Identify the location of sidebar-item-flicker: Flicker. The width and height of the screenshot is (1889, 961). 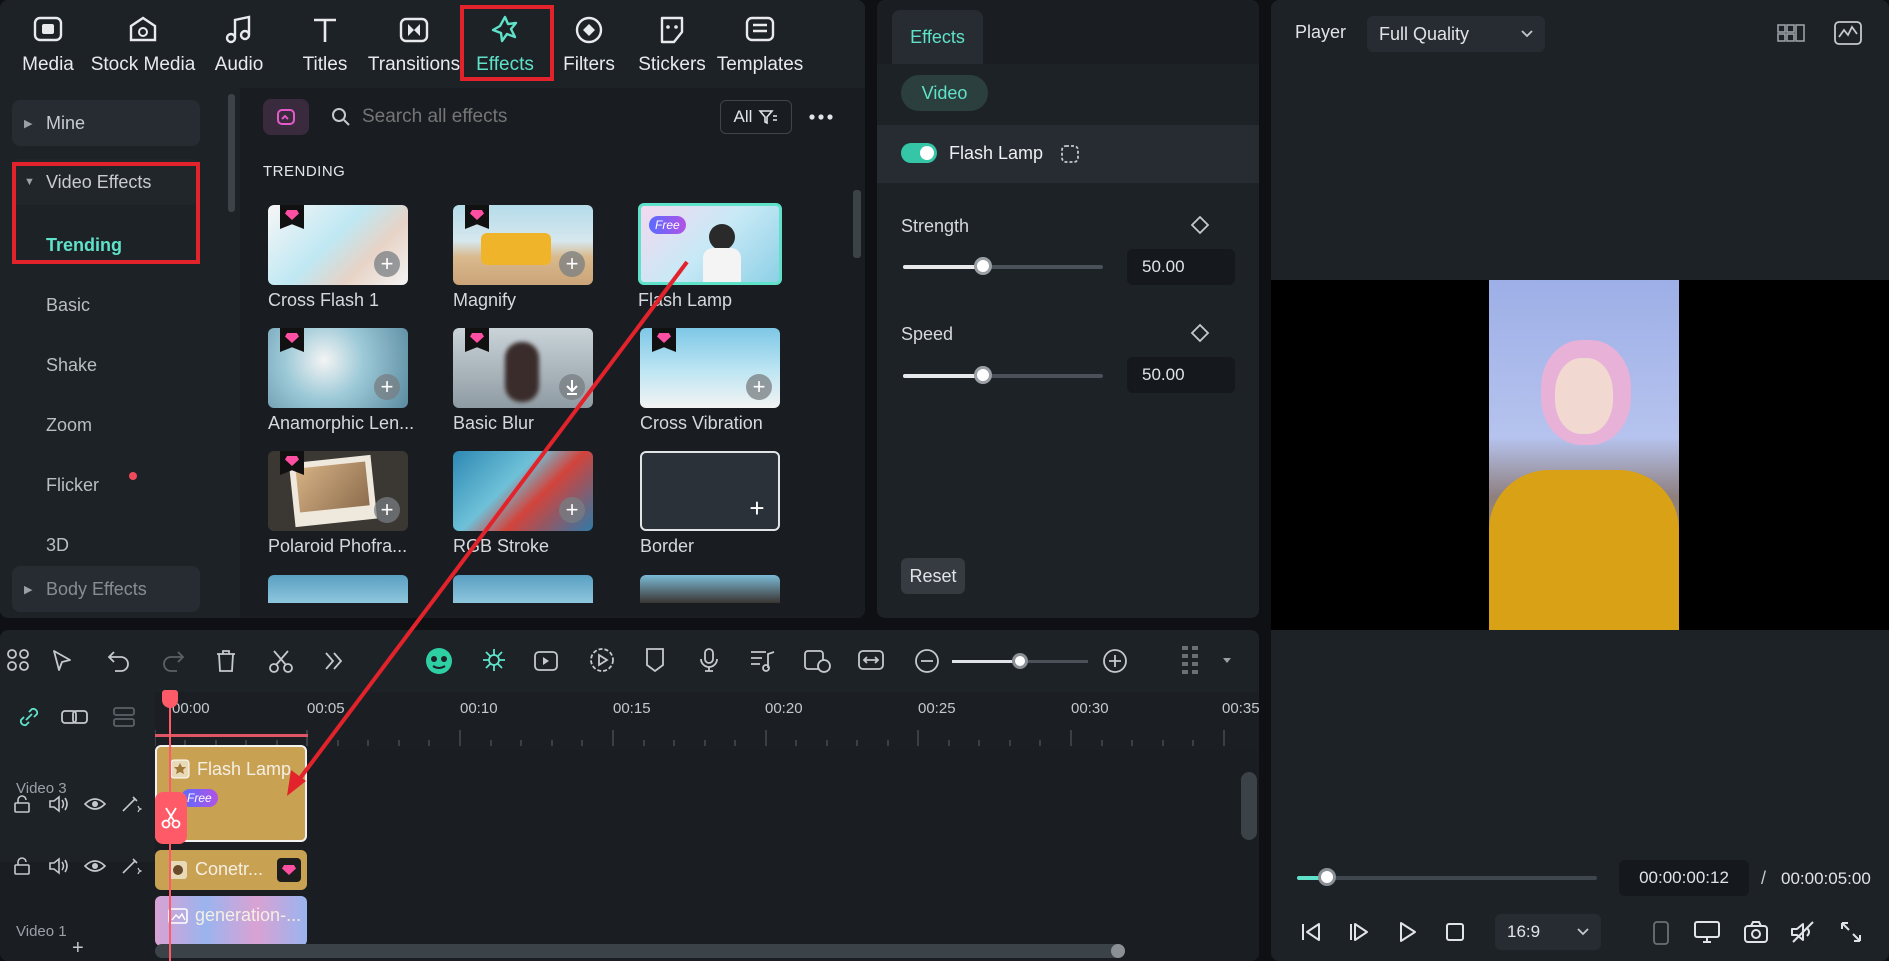
(72, 485).